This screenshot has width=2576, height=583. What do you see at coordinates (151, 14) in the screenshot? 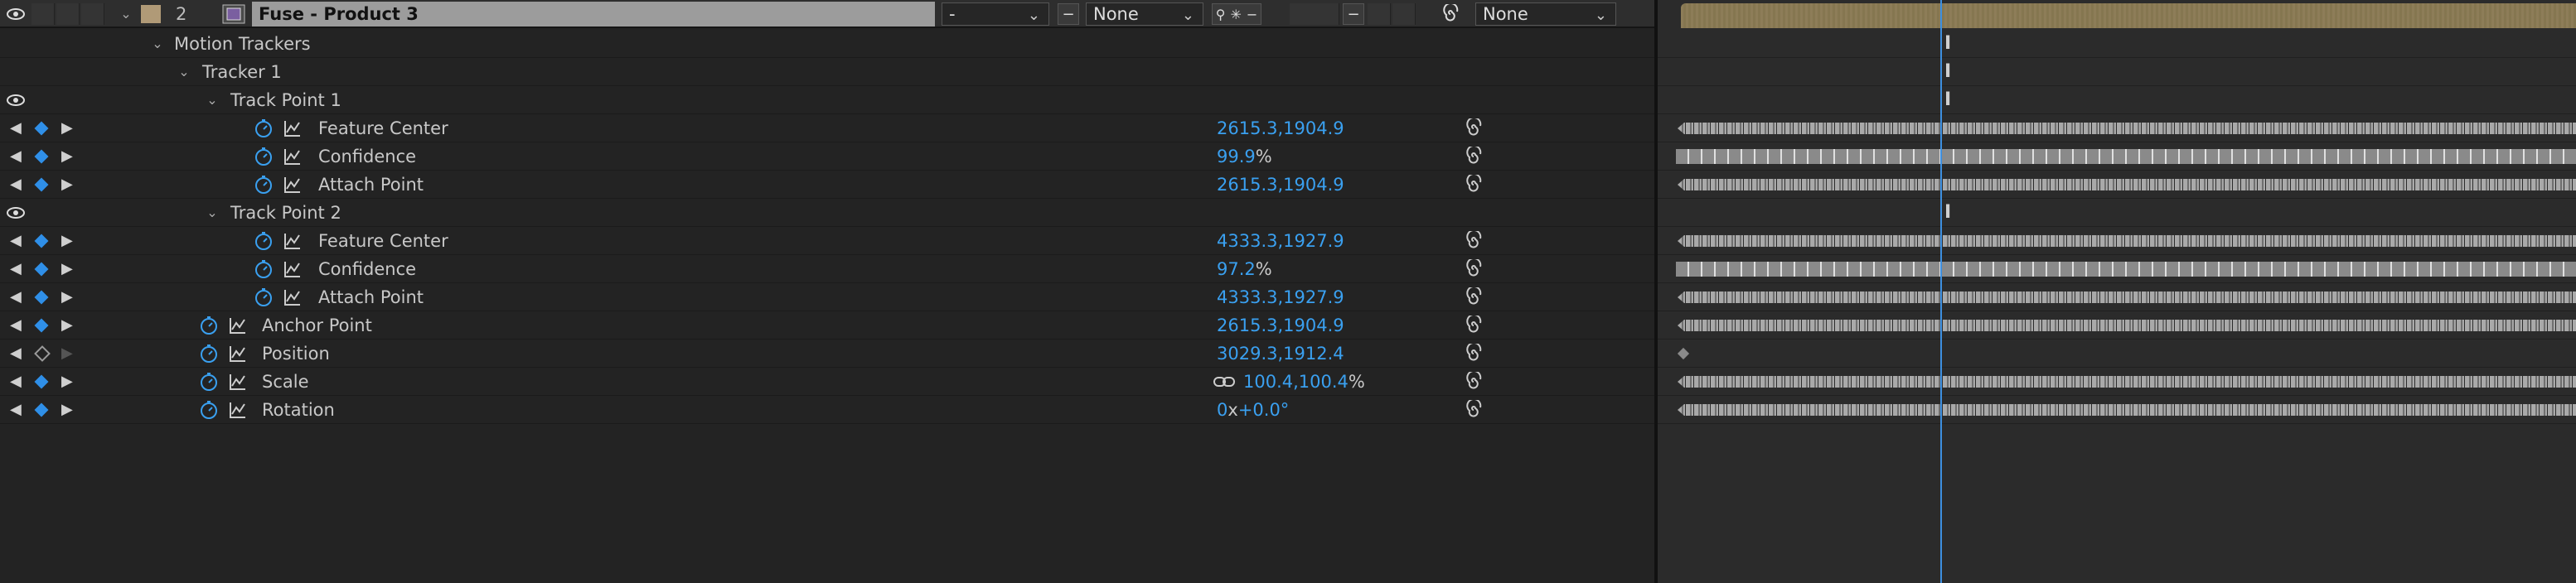
I see `layer-color-label` at bounding box center [151, 14].